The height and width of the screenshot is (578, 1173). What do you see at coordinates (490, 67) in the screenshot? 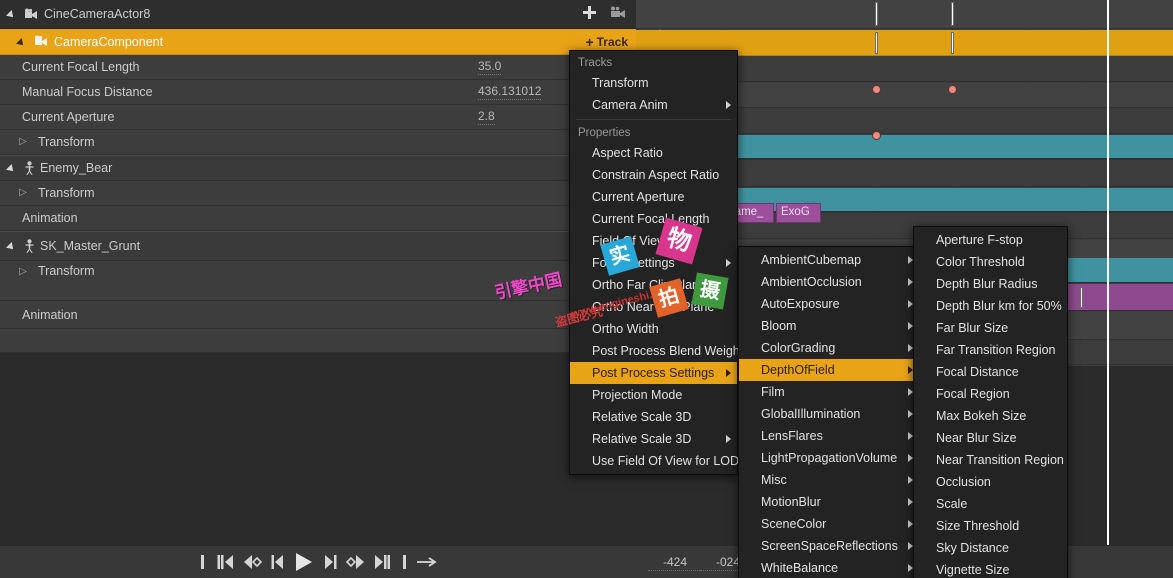
I see `current-focal-length-value: 35.0` at bounding box center [490, 67].